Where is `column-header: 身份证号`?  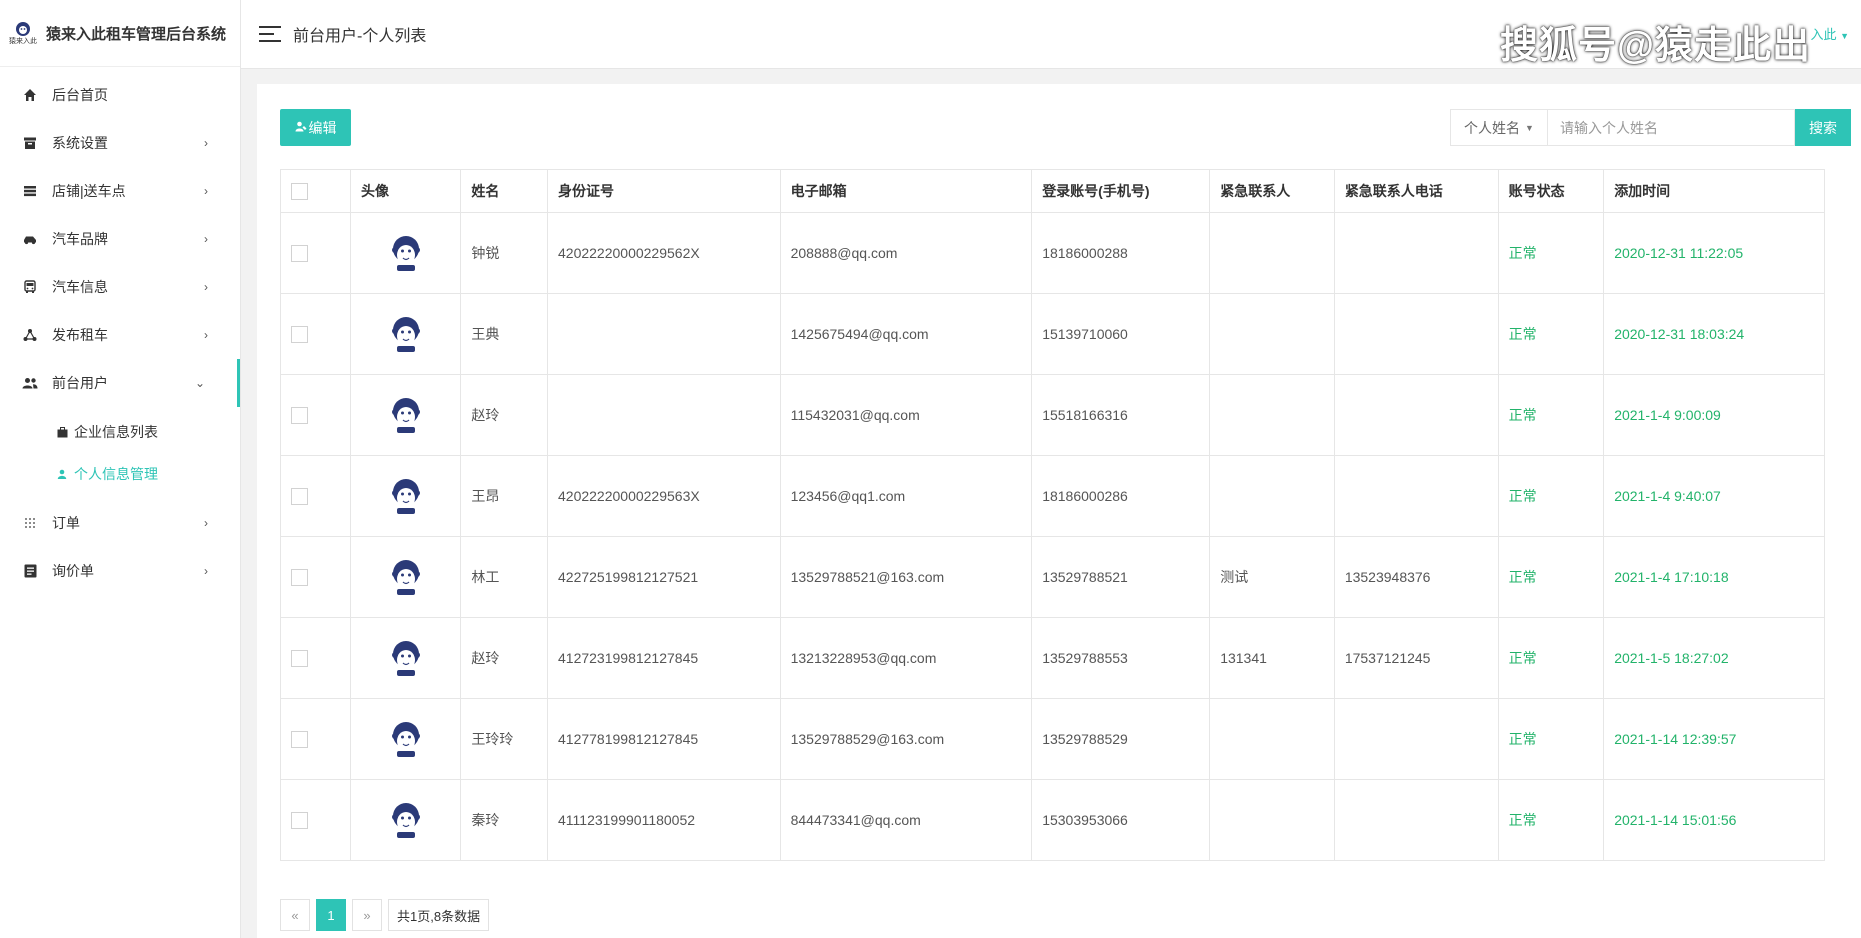
column-header: 身份证号 is located at coordinates (664, 191).